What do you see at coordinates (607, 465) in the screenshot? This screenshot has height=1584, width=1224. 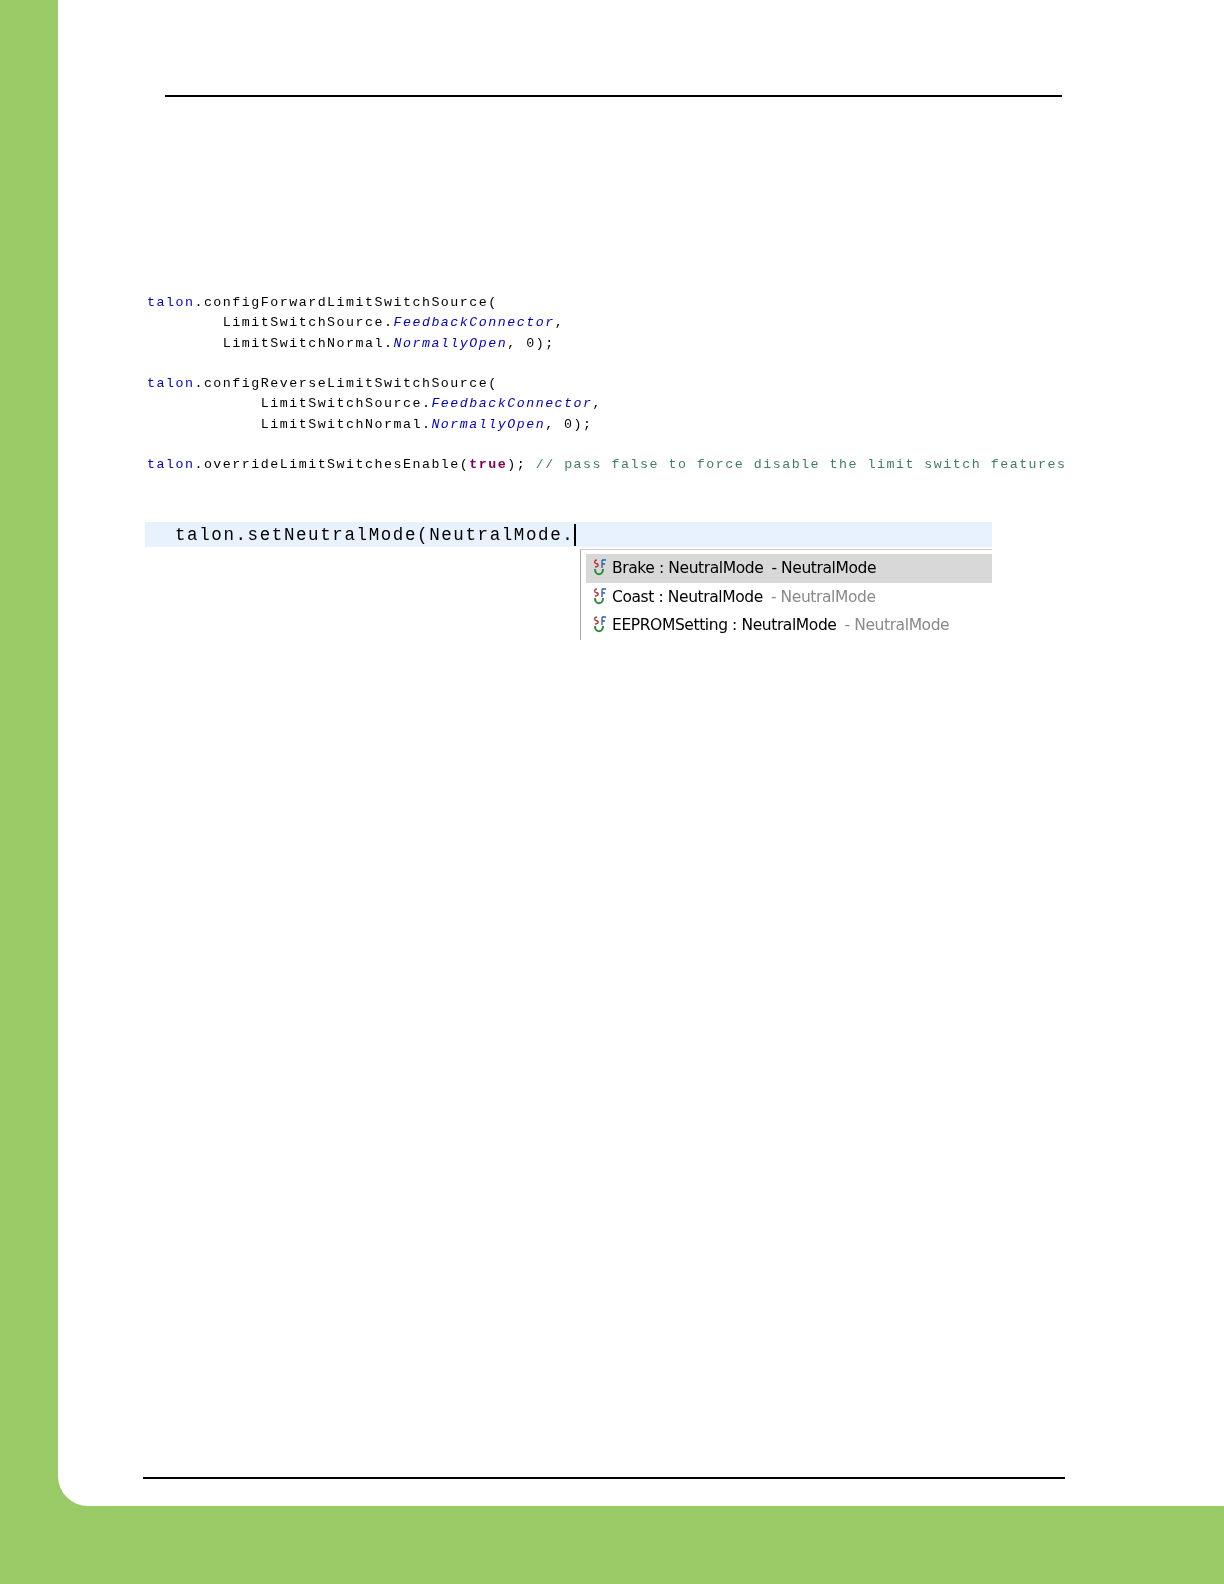 I see `code-line: talon.overrideLimitSwitchesEnable(true); // pass false to force disable the limit switch features` at bounding box center [607, 465].